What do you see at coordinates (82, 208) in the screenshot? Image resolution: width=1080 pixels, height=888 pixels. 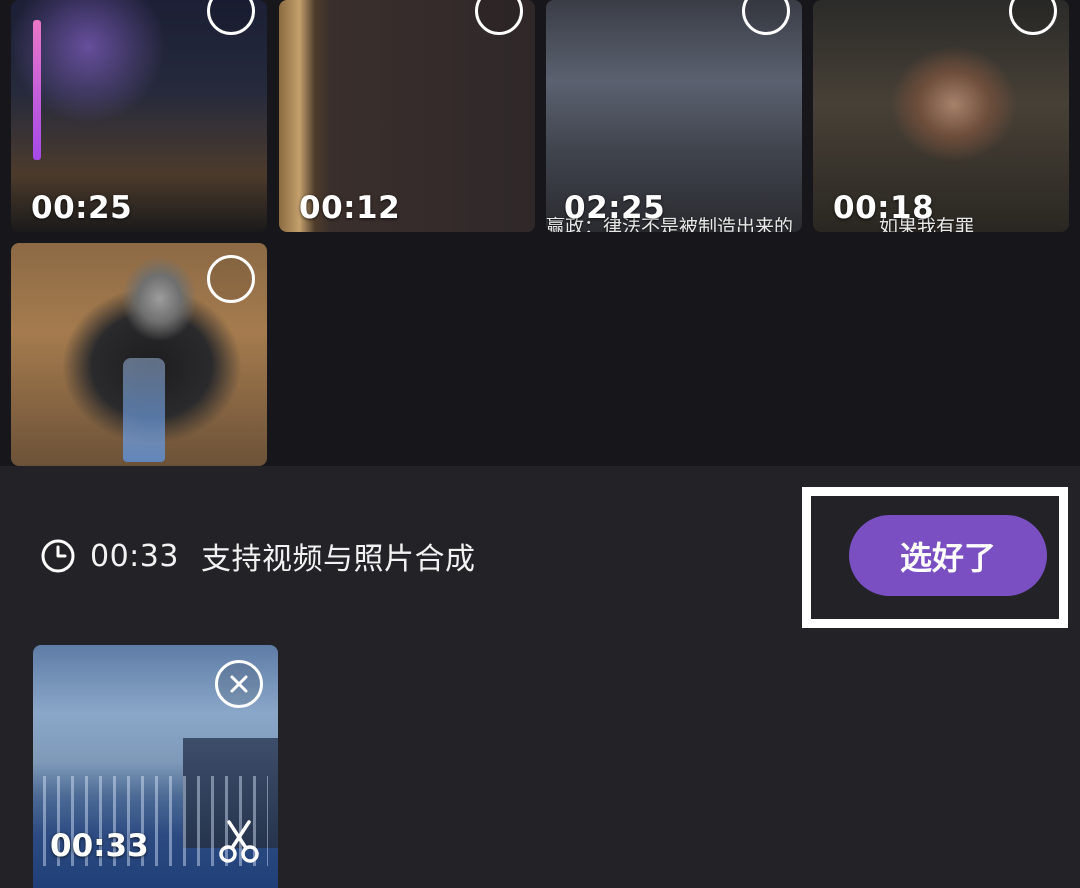 I see `media-duration: 00:25` at bounding box center [82, 208].